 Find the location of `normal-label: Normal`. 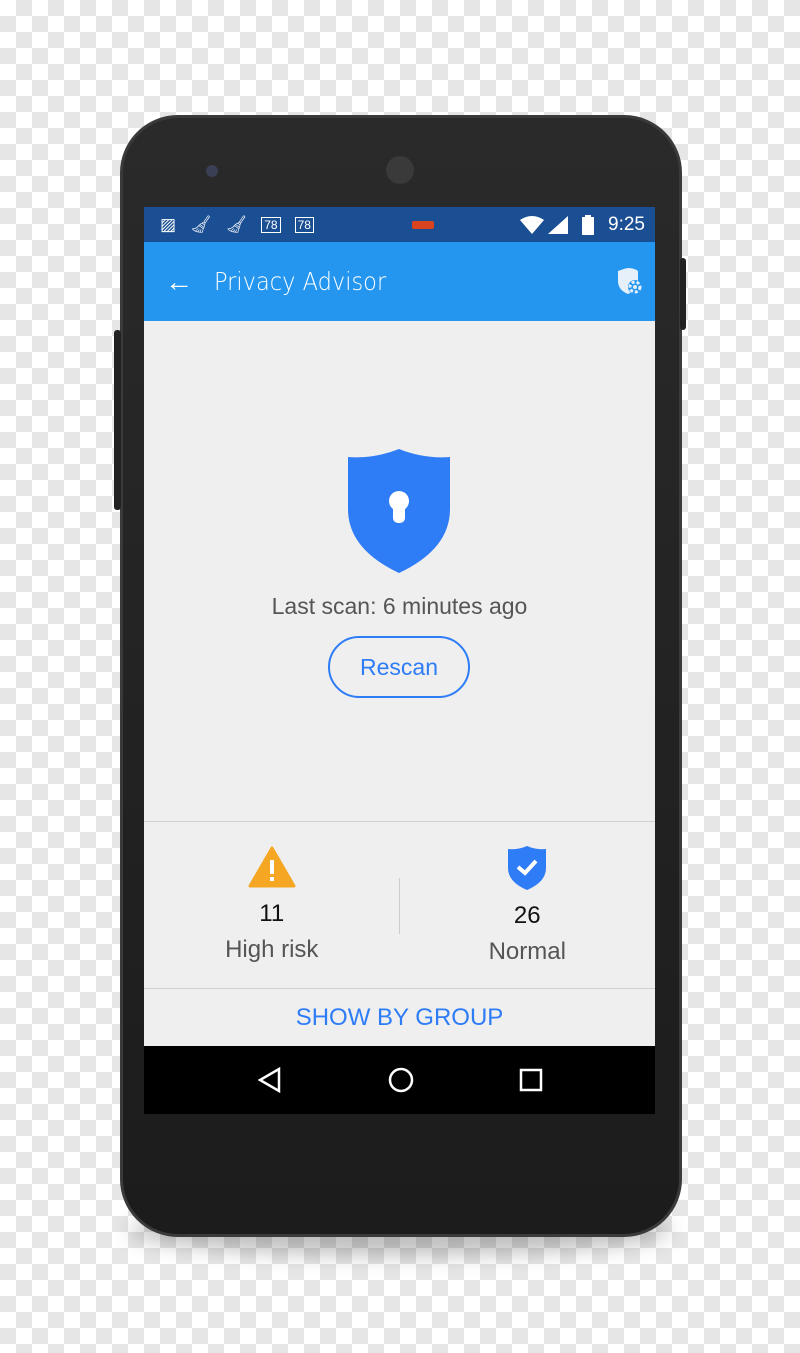

normal-label: Normal is located at coordinates (527, 951).